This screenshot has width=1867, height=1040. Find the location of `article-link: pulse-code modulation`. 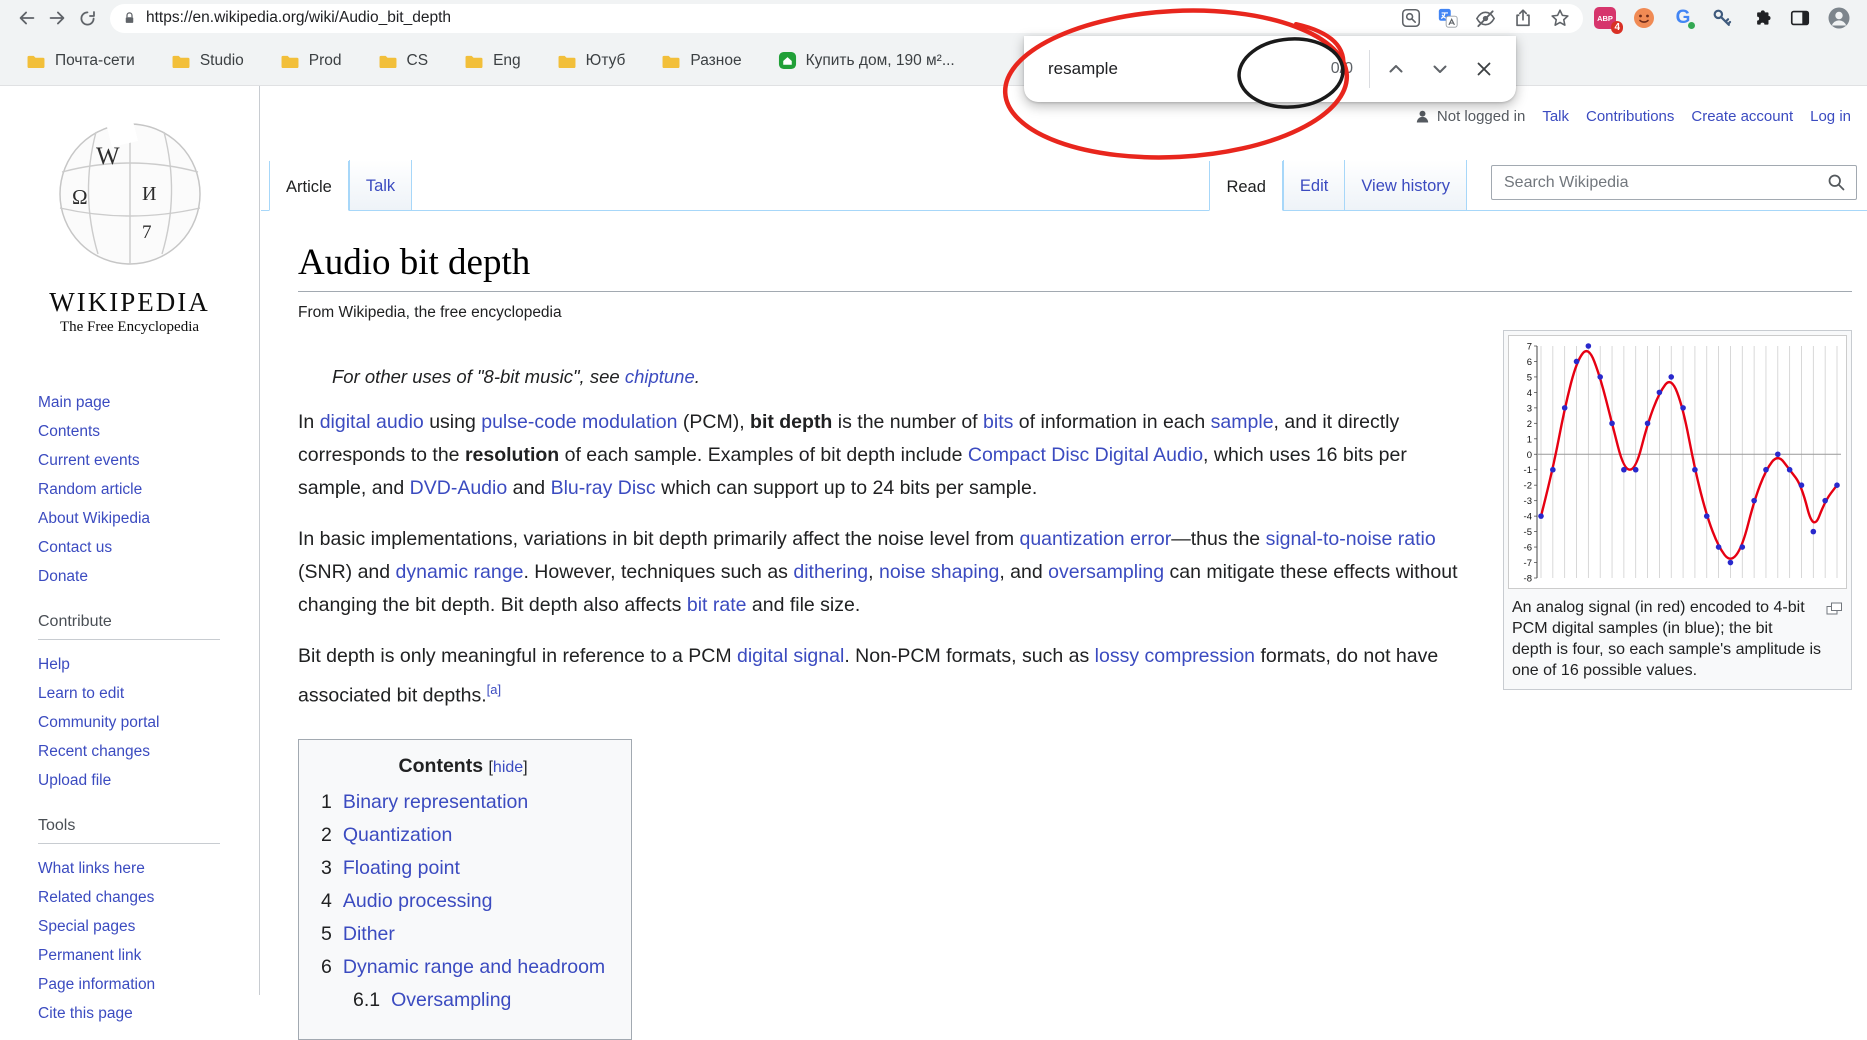

article-link: pulse-code modulation is located at coordinates (579, 422).